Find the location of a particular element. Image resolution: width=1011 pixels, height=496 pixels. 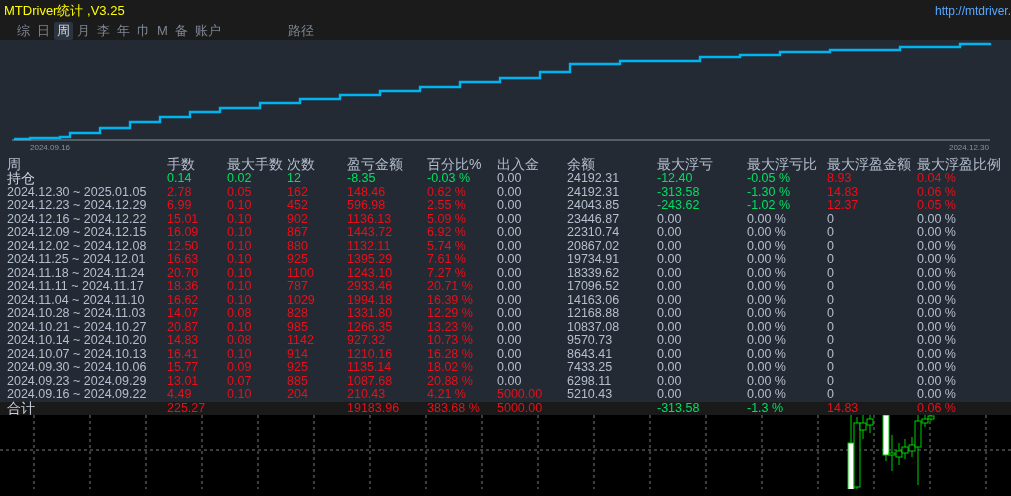

table-cell-text: 16.09 is located at coordinates (183, 233).